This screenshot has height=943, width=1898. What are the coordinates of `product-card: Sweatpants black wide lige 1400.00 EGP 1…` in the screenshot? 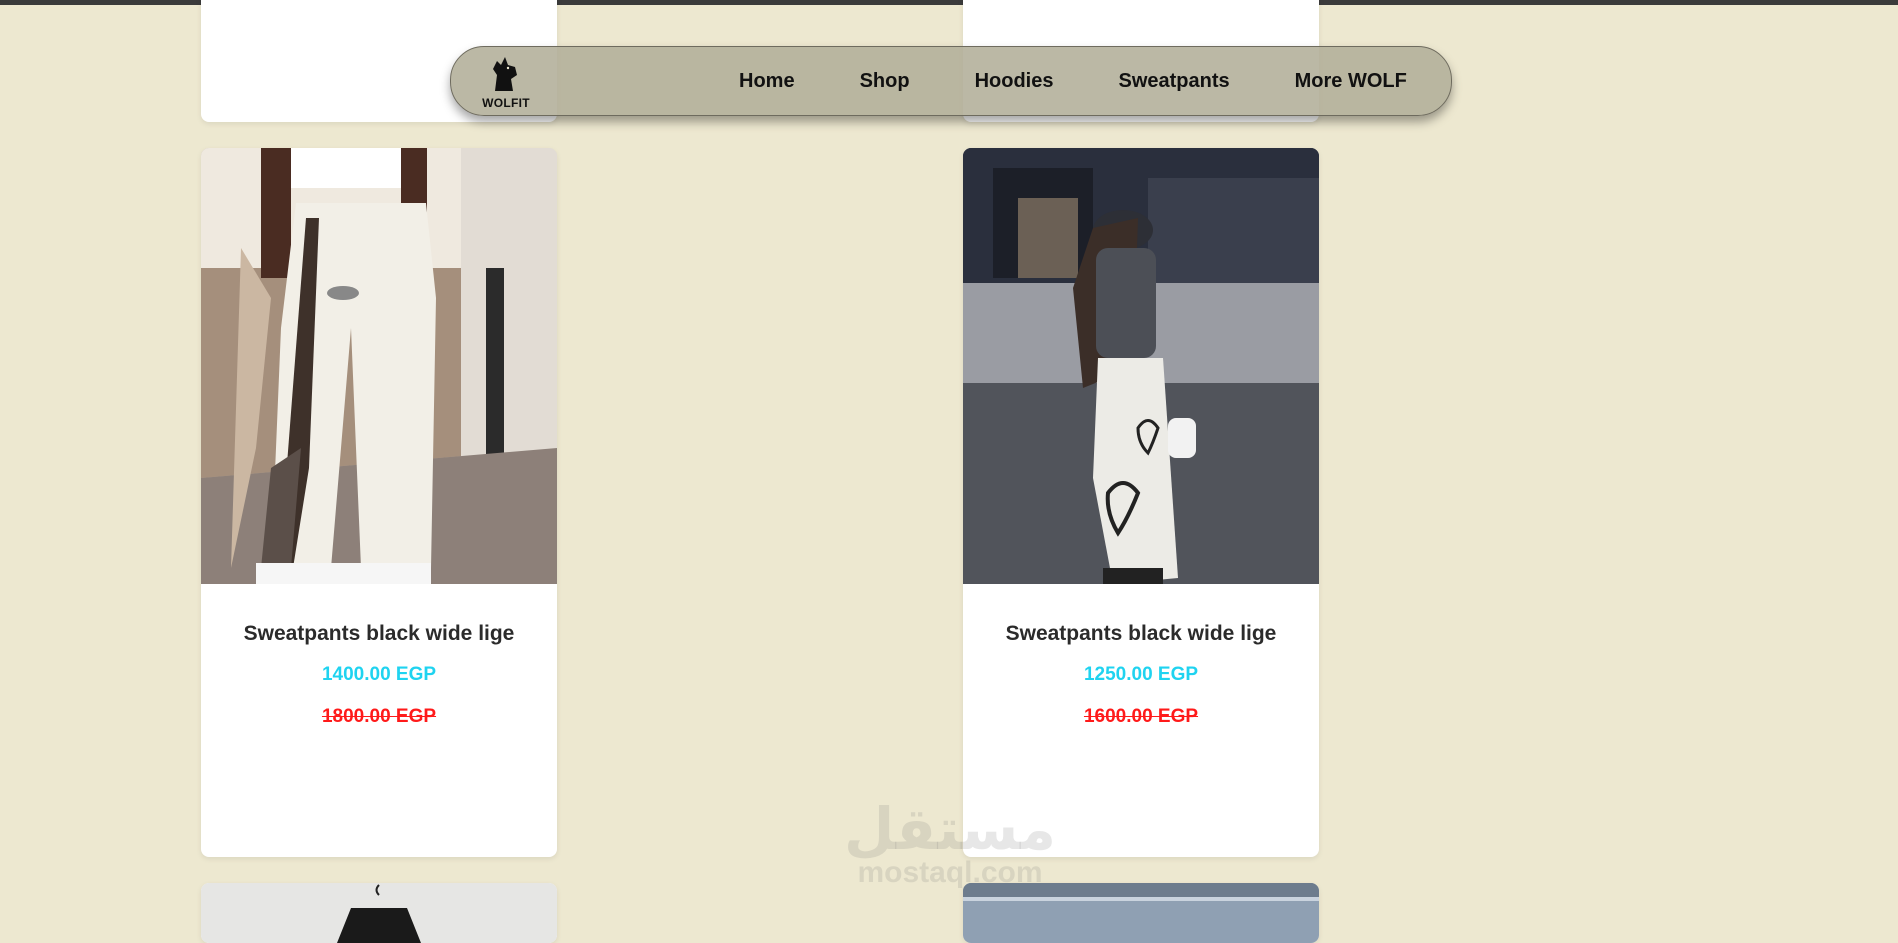 It's located at (379, 502).